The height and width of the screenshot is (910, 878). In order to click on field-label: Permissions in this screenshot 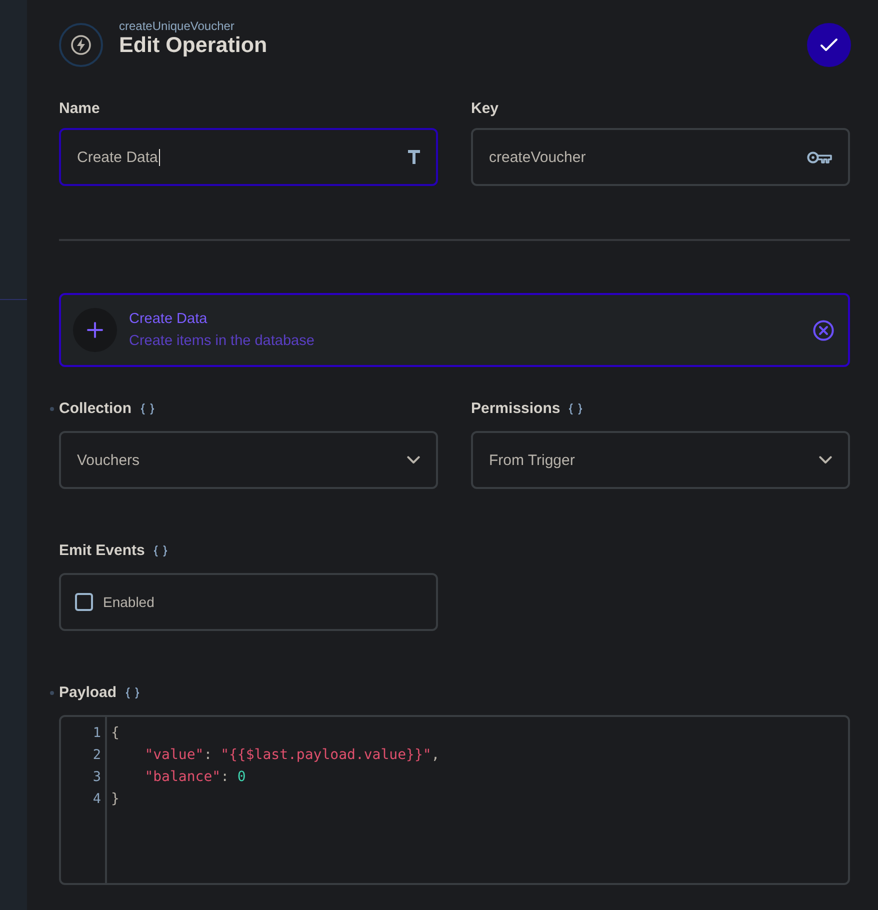, I will do `click(515, 409)`.